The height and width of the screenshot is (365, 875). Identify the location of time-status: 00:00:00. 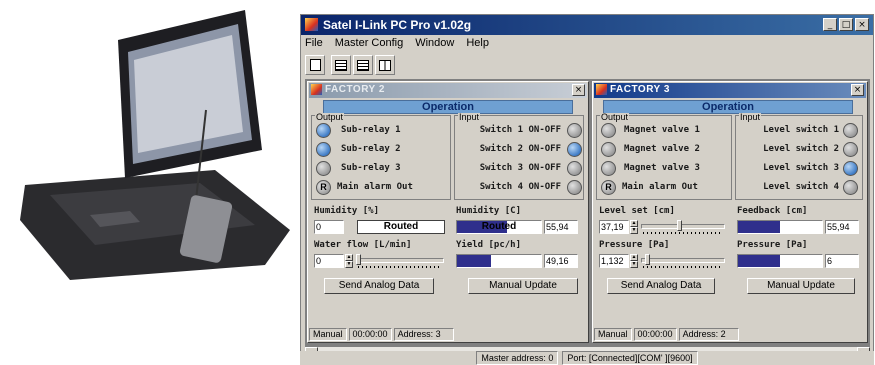
(370, 334).